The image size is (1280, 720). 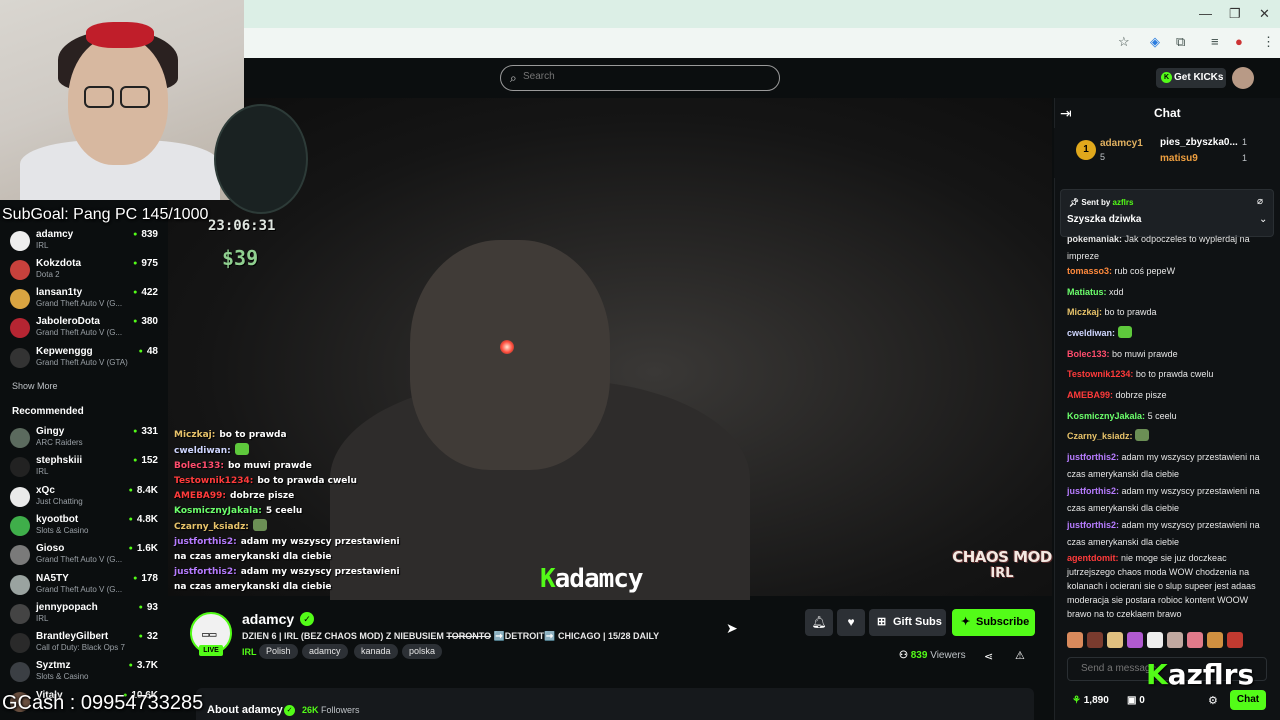 What do you see at coordinates (1199, 77) in the screenshot?
I see `get-kicks-label: Get KICKs` at bounding box center [1199, 77].